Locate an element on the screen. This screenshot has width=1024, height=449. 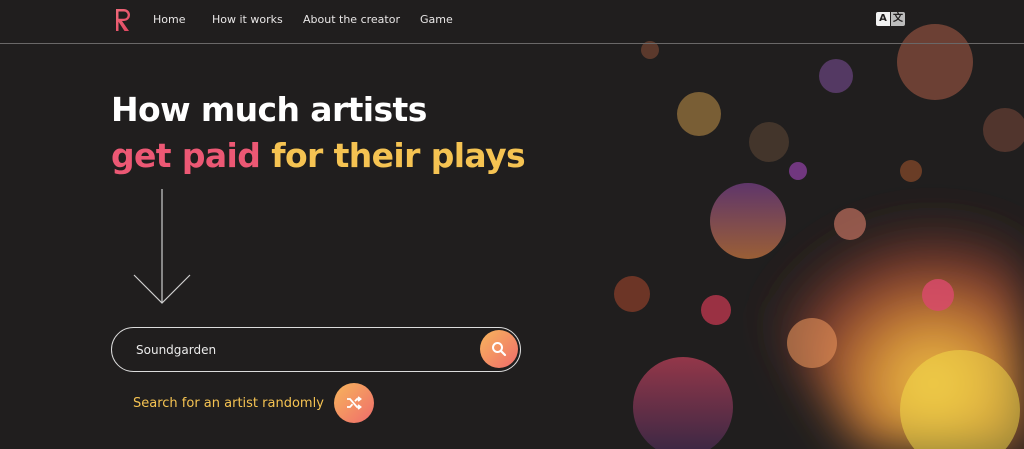
nav-about-creator-link: About the creator is located at coordinates (351, 19).